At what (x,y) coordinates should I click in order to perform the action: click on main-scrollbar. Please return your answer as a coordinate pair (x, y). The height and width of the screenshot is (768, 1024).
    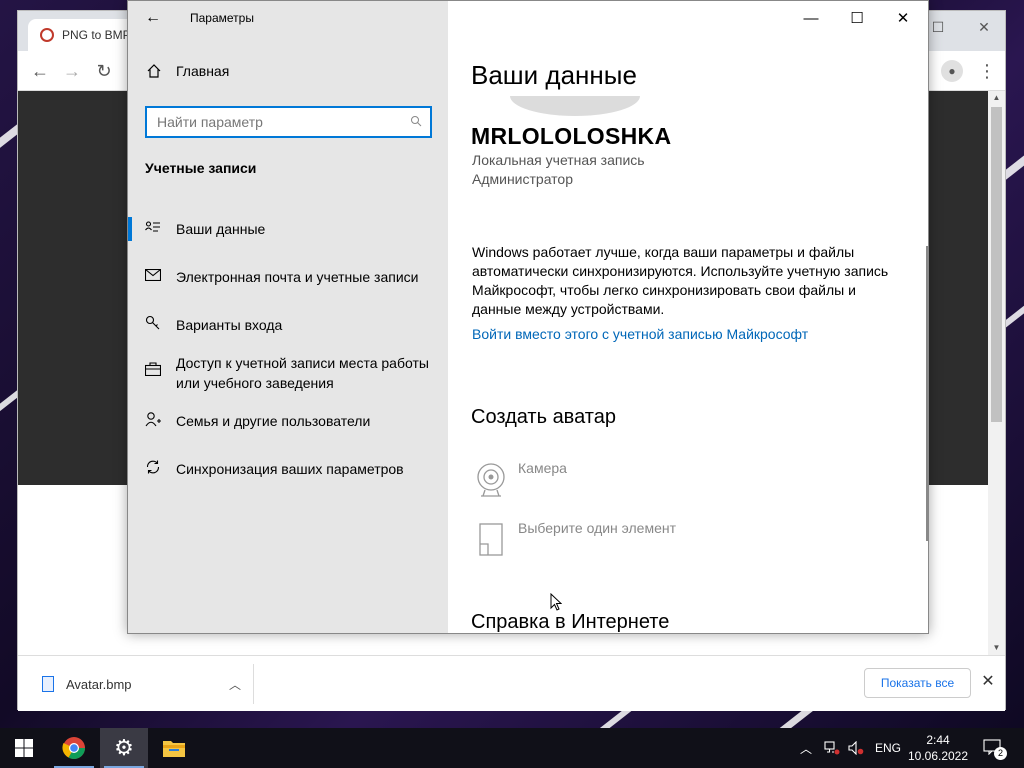
    Looking at the image, I should click on (927, 393).